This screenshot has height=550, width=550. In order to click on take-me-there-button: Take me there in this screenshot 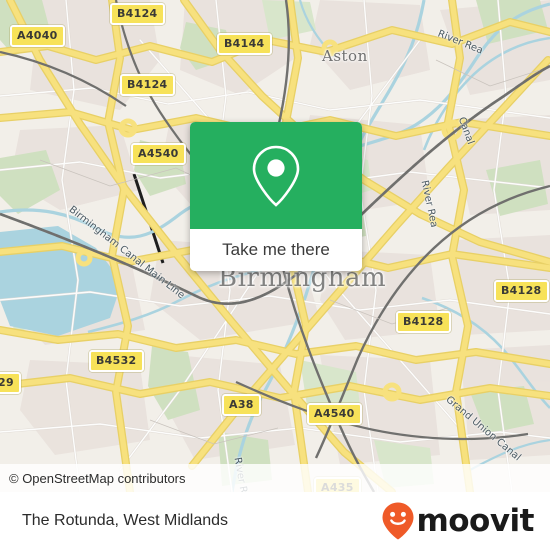, I will do `click(276, 250)`.